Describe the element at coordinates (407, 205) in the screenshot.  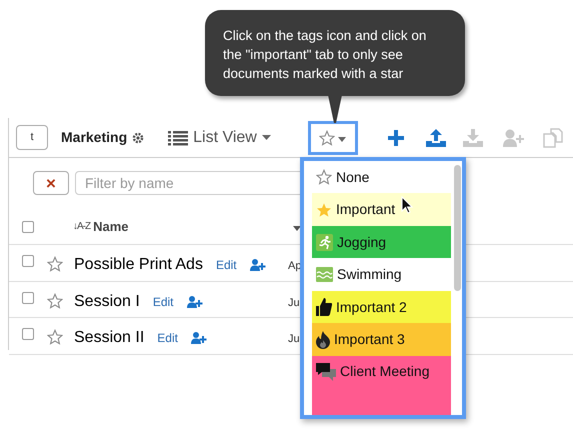
I see `pointer-icon` at that location.